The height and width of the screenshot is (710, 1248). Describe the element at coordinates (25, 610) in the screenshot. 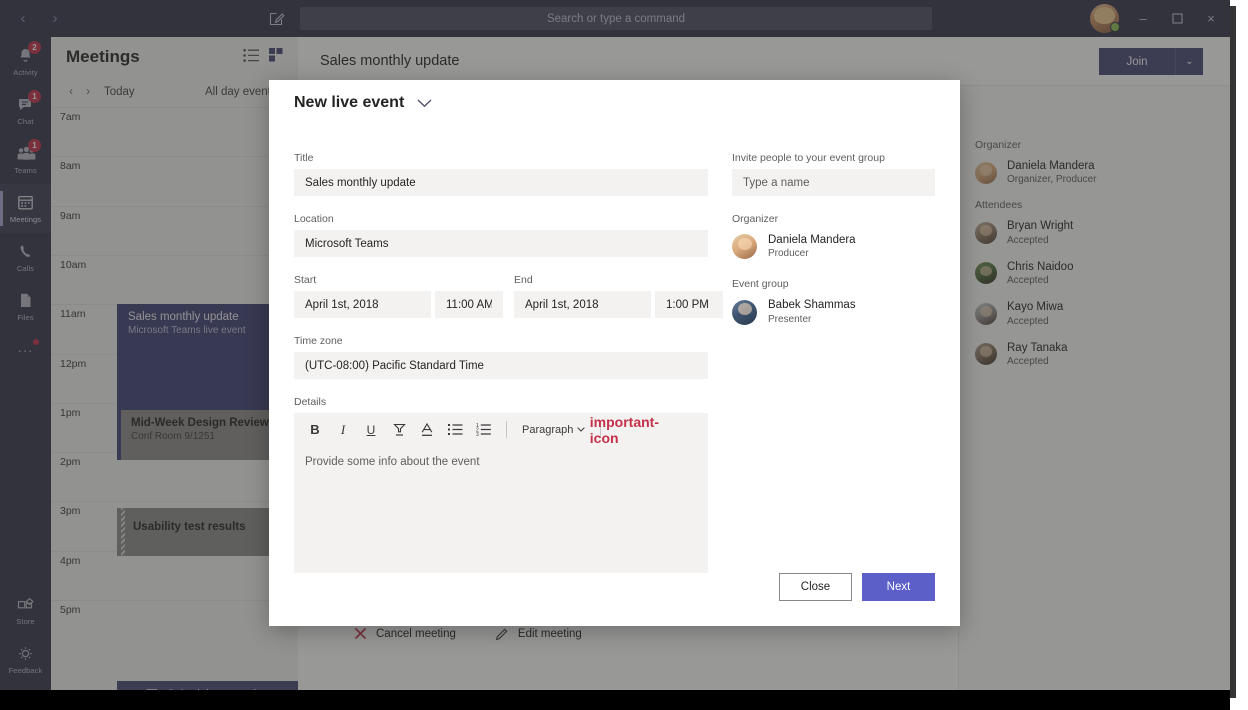

I see `rail-item-store: Store` at that location.